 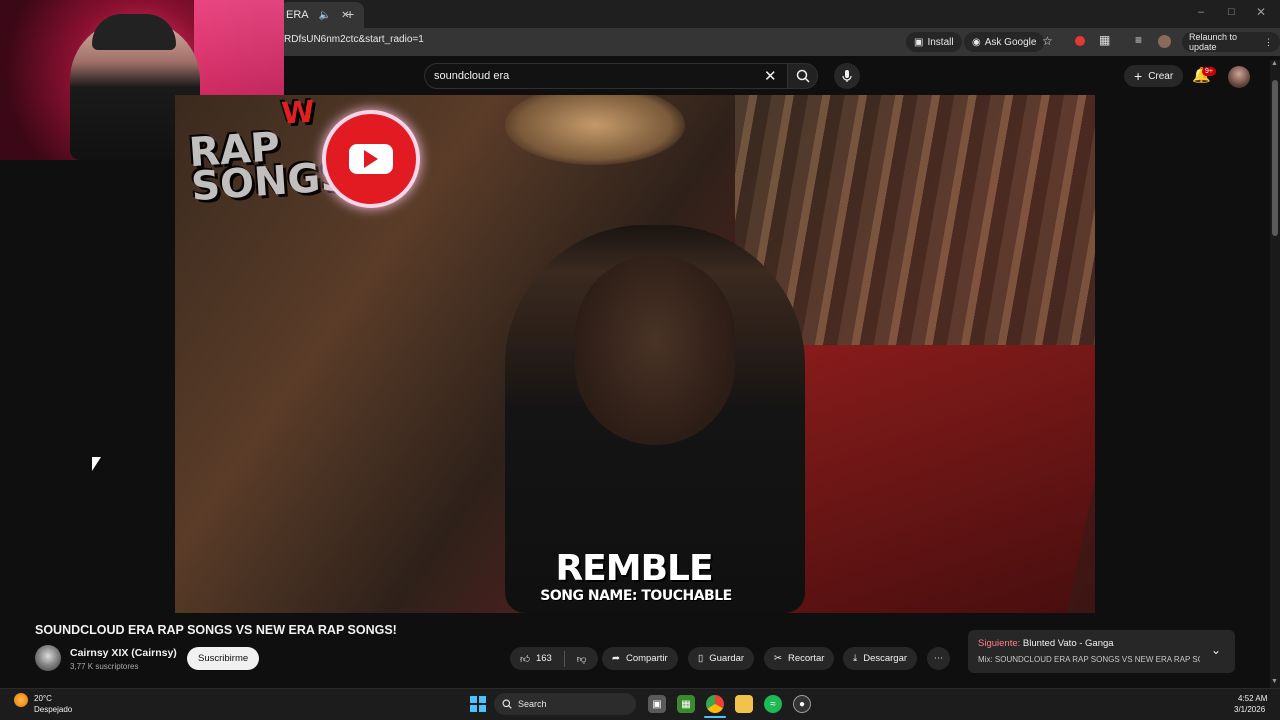 I want to click on relaunch-label: Relaunch to update, so click(x=1213, y=42).